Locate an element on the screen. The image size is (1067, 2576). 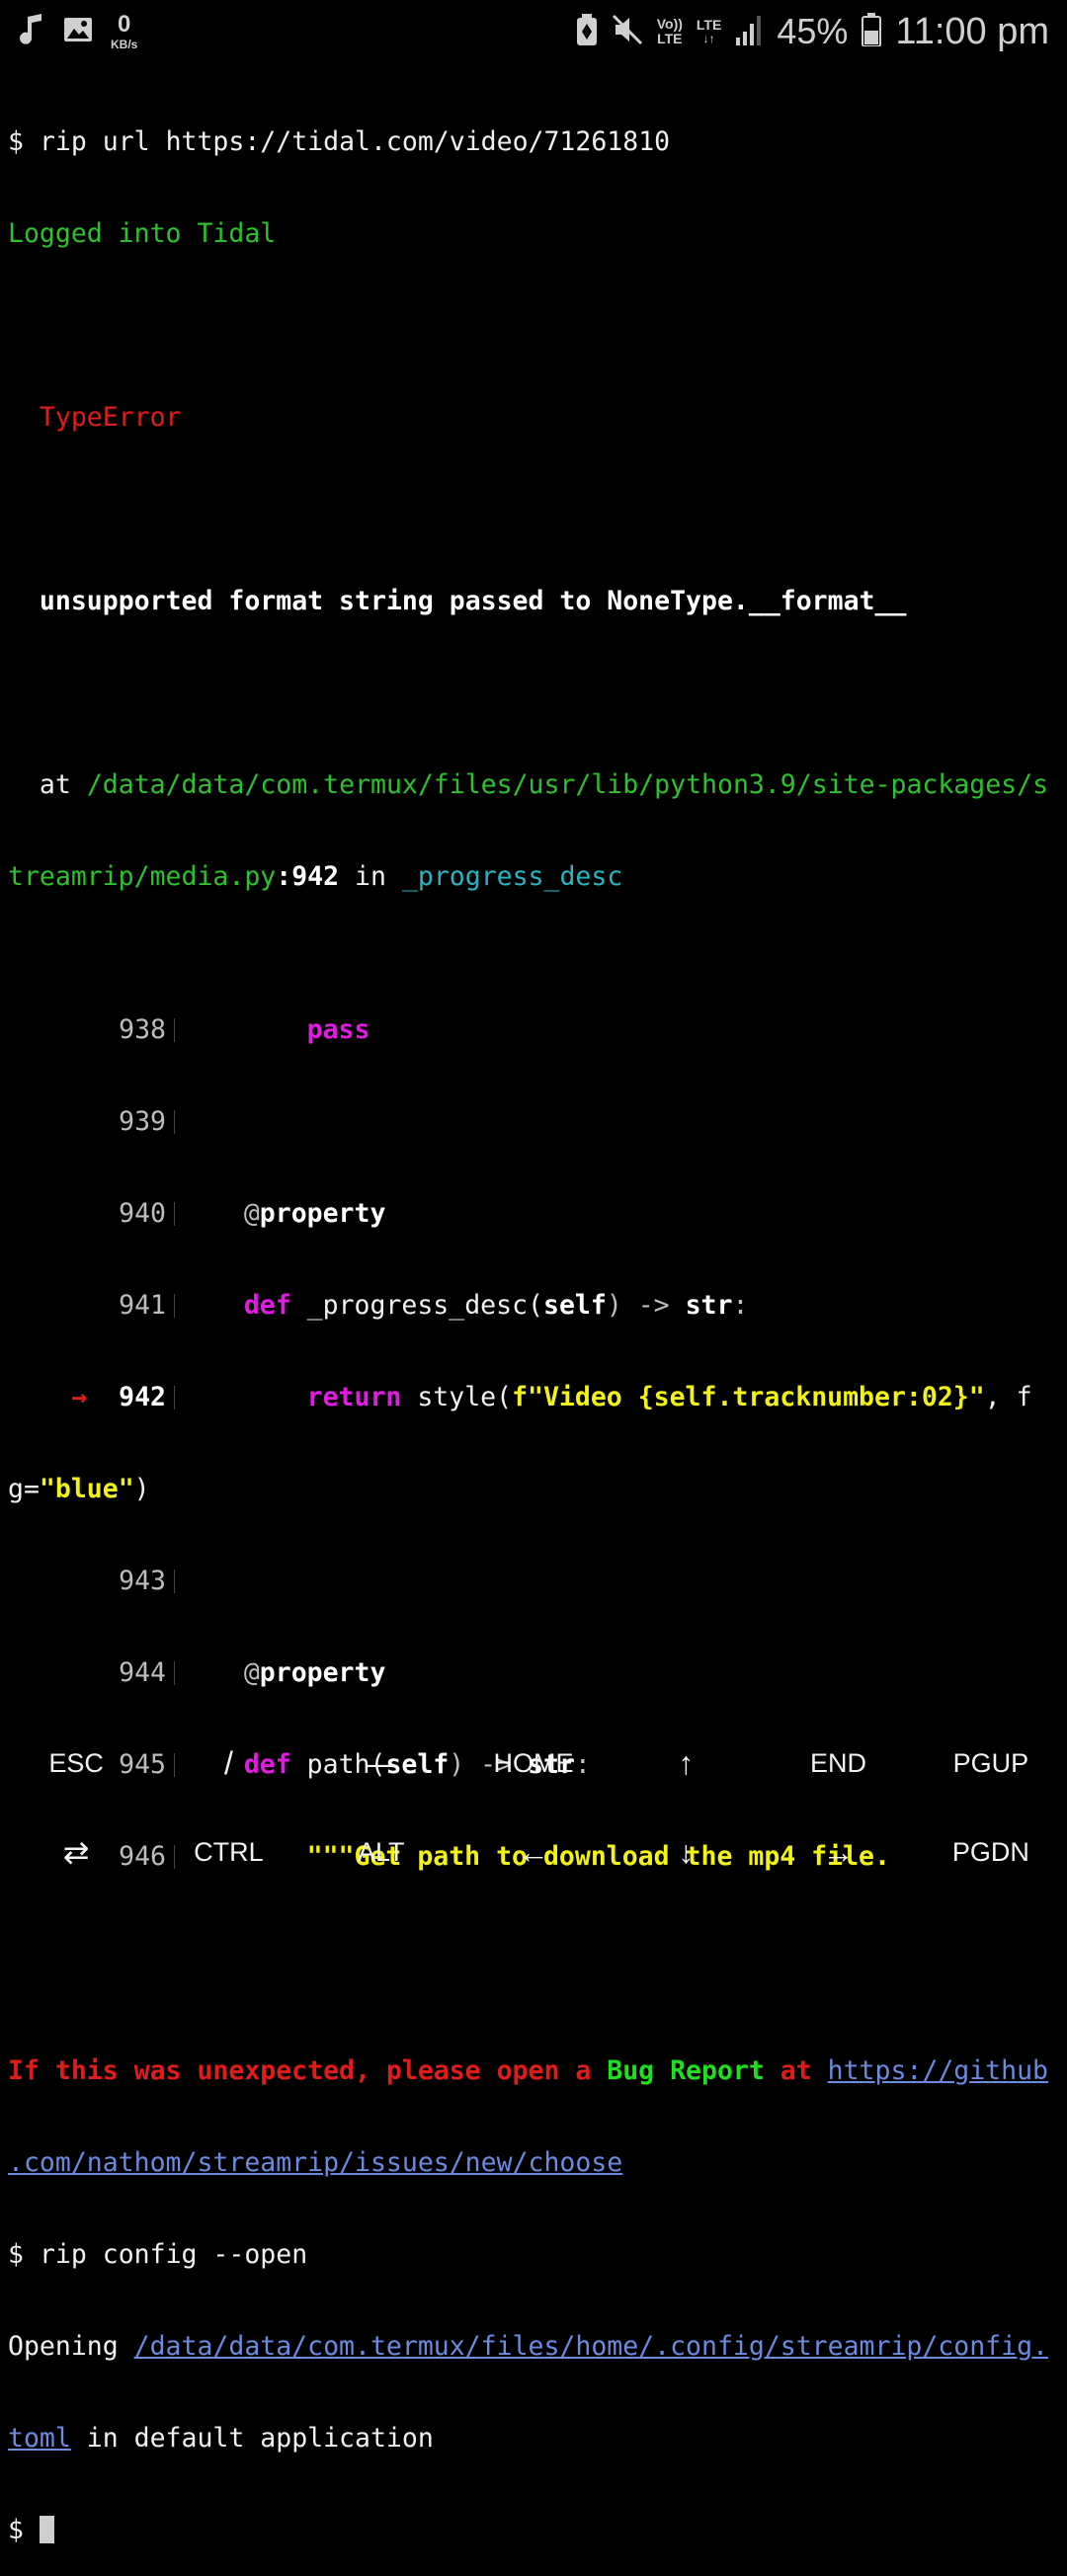
code-line-wrap: g="blue") is located at coordinates (79, 1489).